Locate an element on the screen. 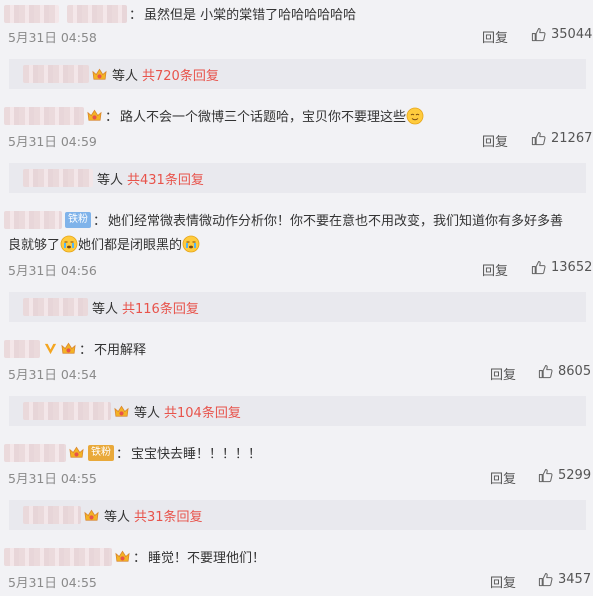  comment-3-body: 铁粉 ： 她们经常微表情微动作分析你！你不要在意也不用改变，我们知道你有多好多善 is located at coordinates (283, 219).